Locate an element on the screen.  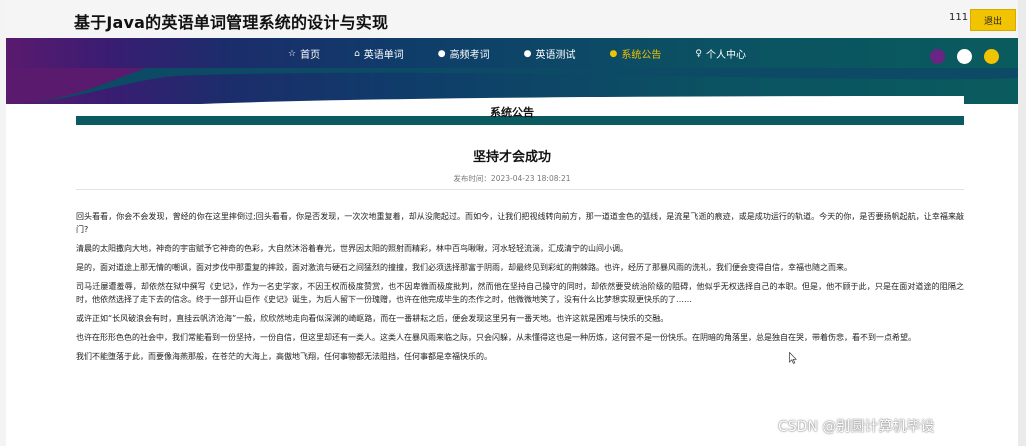
user-icon: ♀ is located at coordinates (698, 53).